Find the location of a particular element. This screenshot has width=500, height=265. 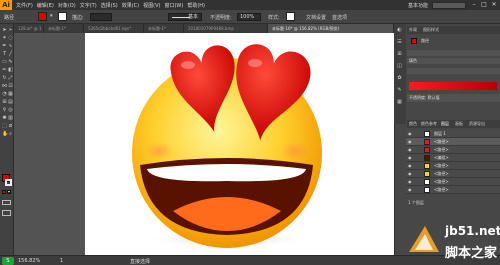

tab-document: 20180107909488.bmp is located at coordinates (226, 28).